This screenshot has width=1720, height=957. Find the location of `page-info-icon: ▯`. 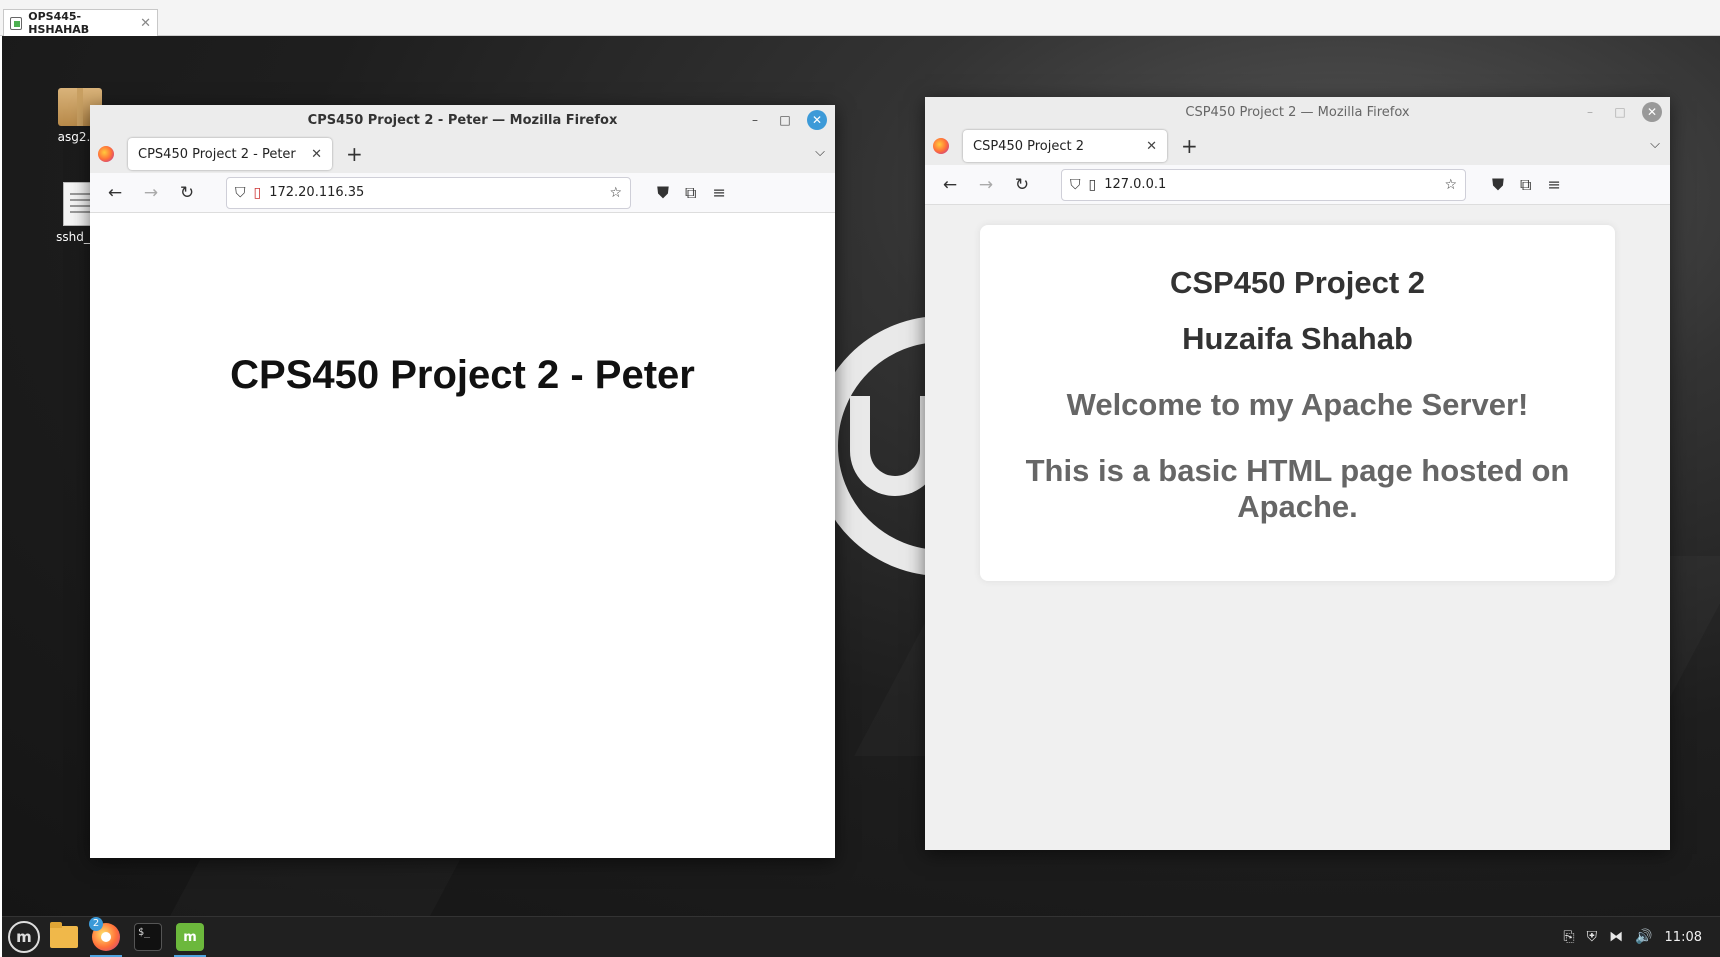

page-info-icon: ▯ is located at coordinates (1093, 185).